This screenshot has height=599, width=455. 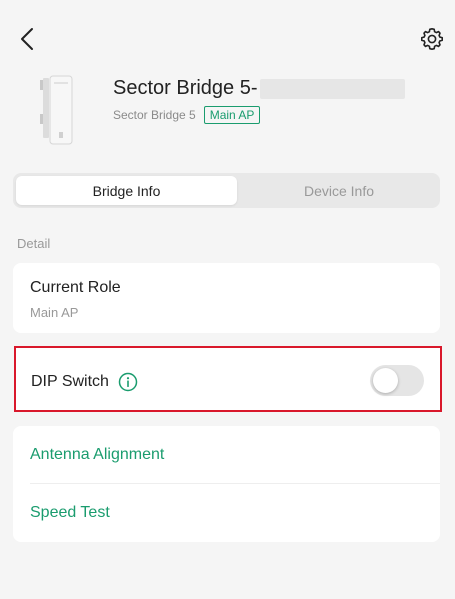 I want to click on device-title: Sector Bridge 5-, so click(x=259, y=88).